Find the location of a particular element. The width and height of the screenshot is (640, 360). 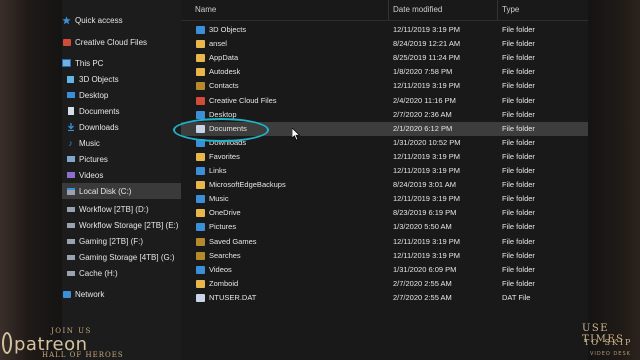

file-date-modified: 2/7/2020 2:36 AM is located at coordinates (422, 114).